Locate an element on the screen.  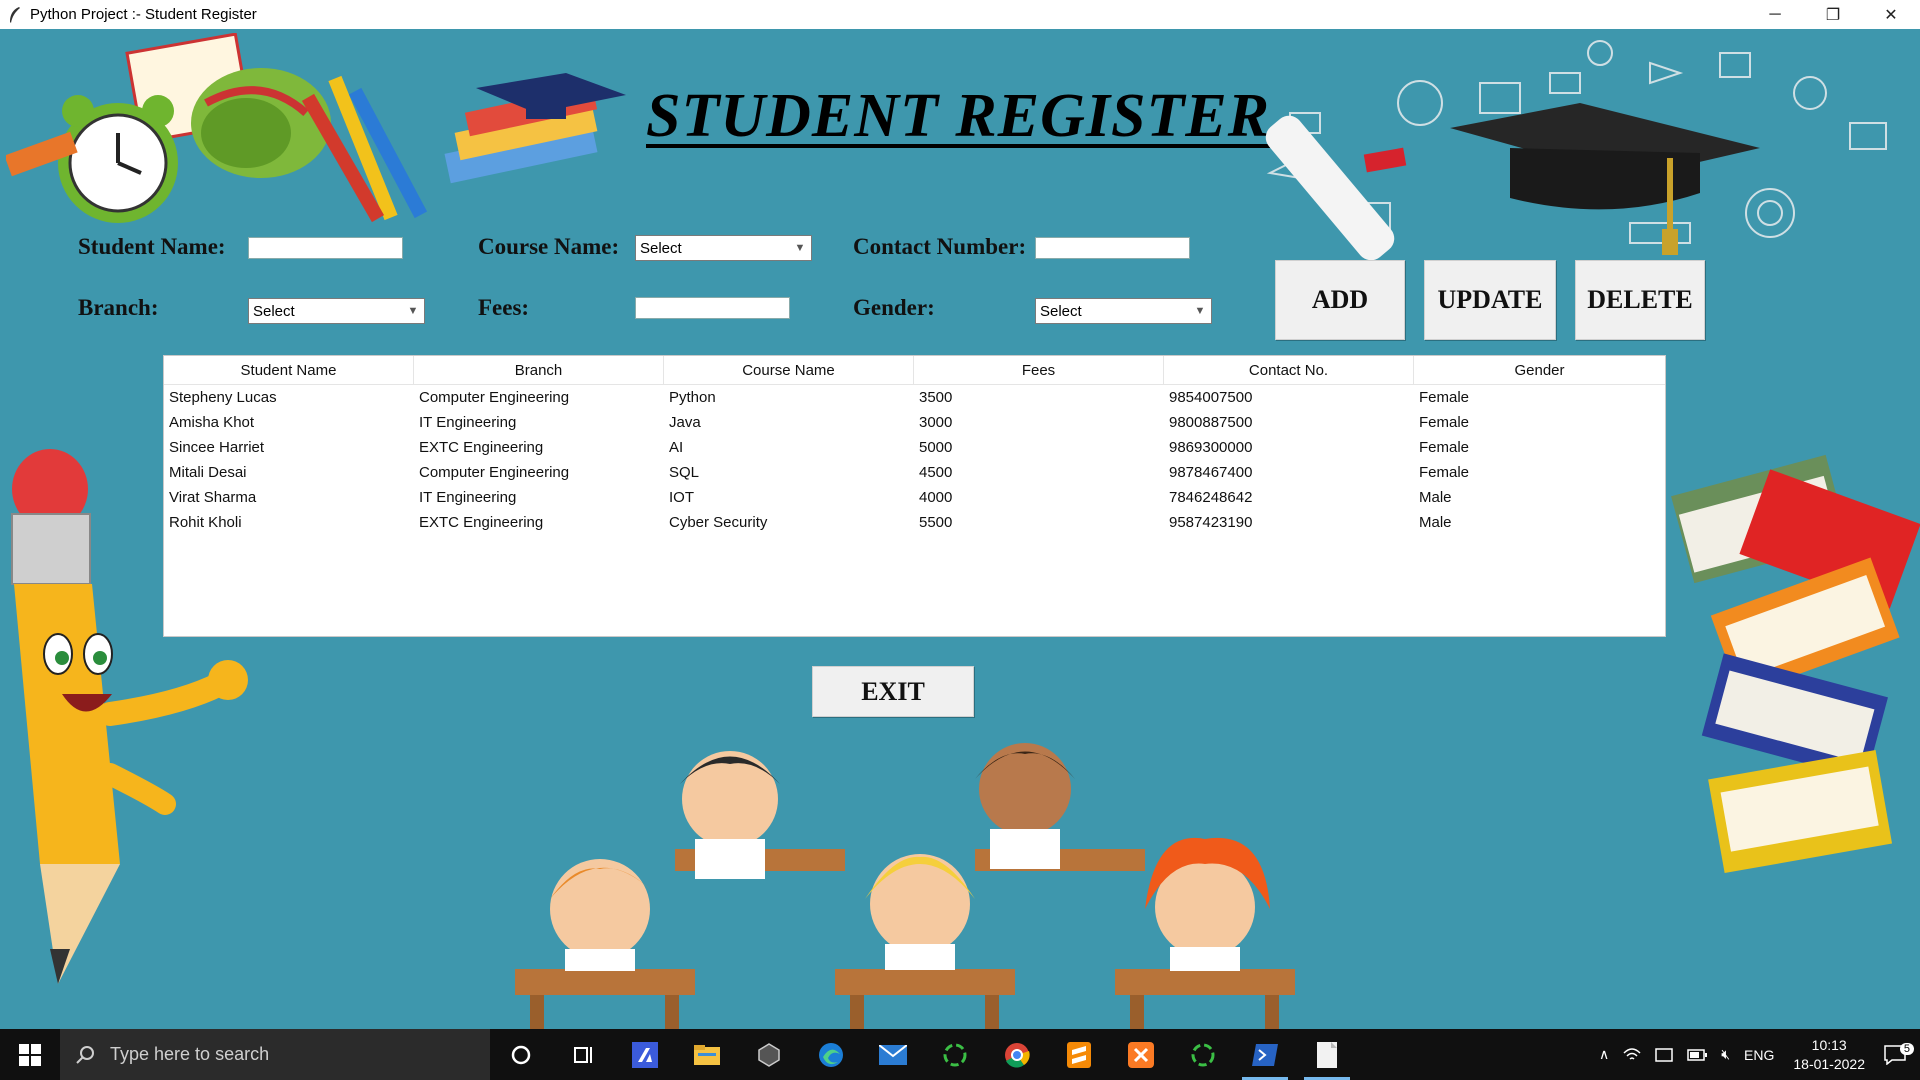
chevron-up-icon: ∧ is located at coordinates (1604, 1054).